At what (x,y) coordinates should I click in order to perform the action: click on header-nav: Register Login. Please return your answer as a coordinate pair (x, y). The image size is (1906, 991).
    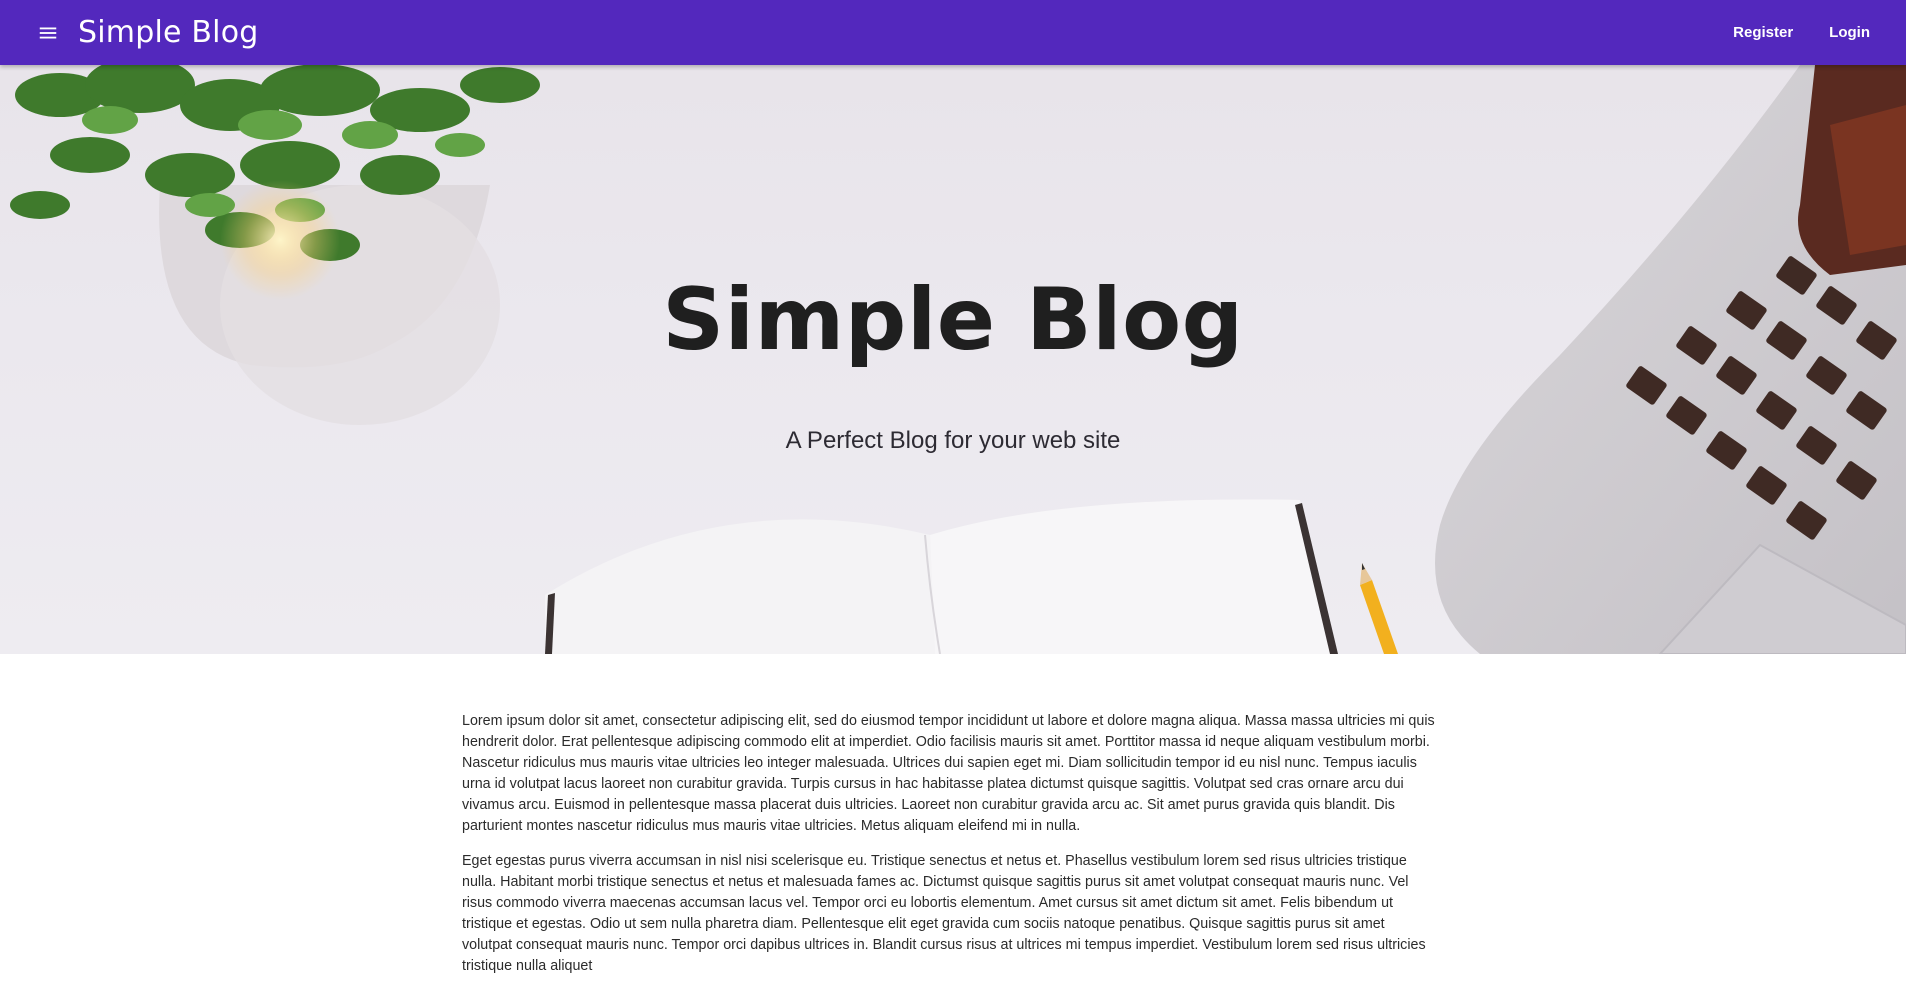
    Looking at the image, I should click on (1801, 32).